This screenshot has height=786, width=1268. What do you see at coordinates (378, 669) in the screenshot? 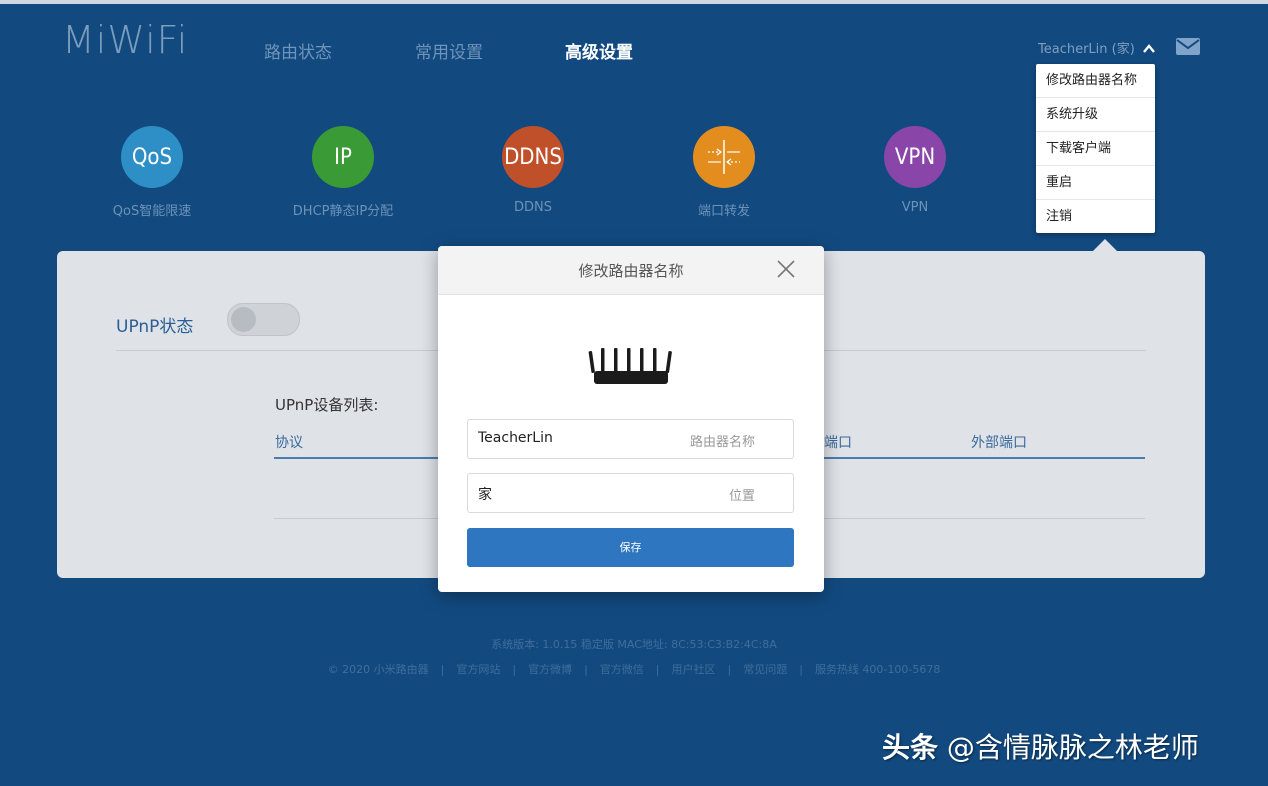
I see `copyright: © 2020 小米路由器` at bounding box center [378, 669].